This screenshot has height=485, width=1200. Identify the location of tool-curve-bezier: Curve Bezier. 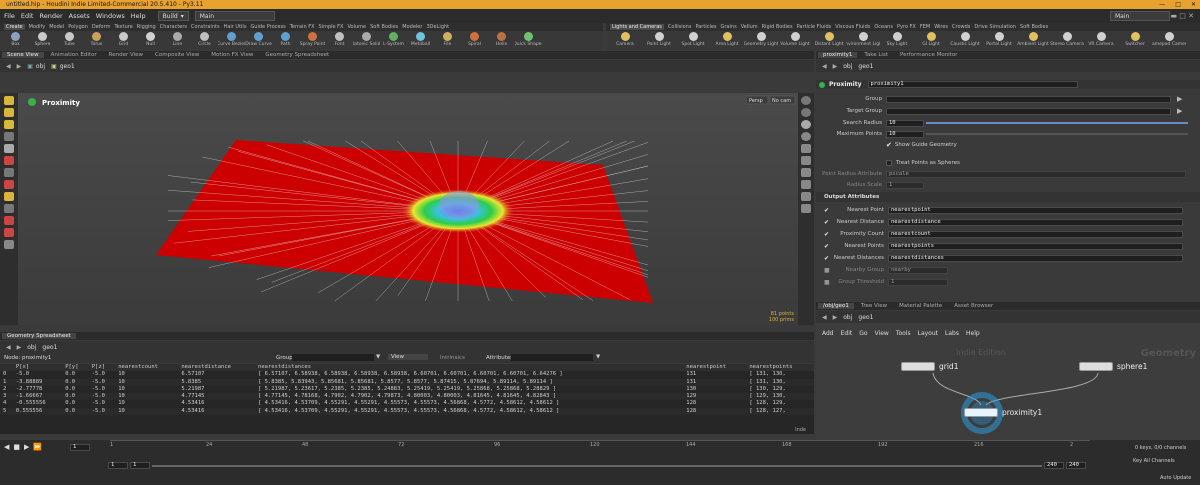
(231, 40).